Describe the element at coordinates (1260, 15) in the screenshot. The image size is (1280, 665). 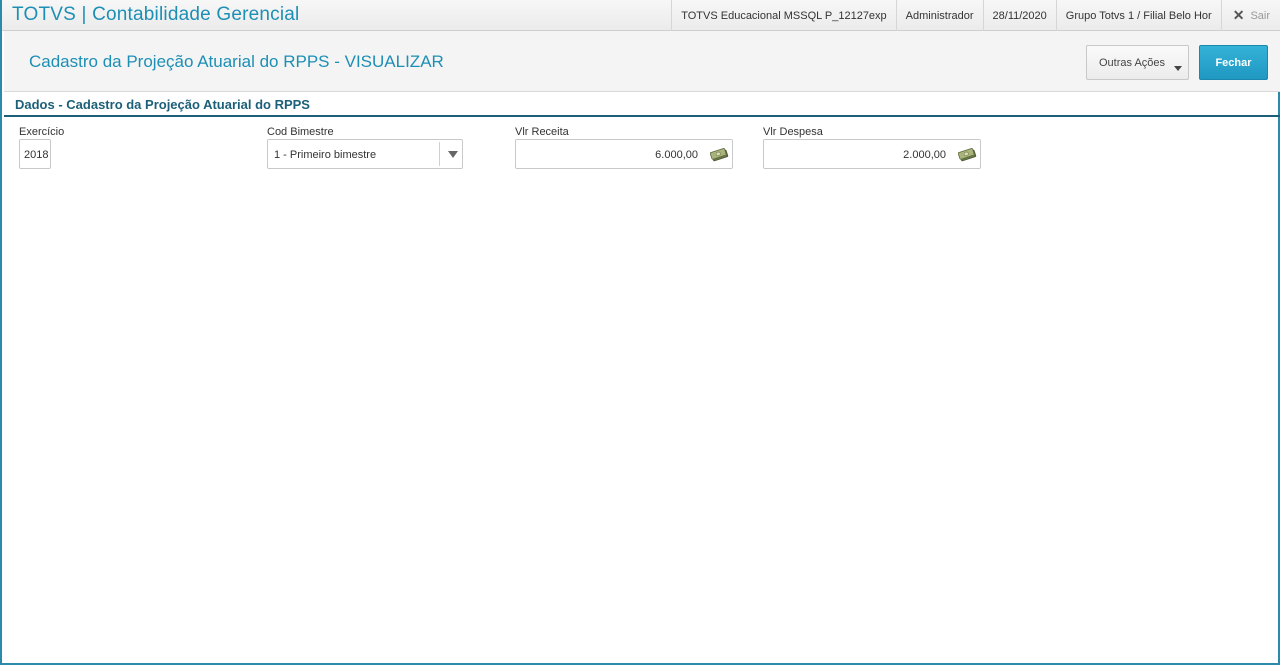
I see `exit-label: Sair` at that location.